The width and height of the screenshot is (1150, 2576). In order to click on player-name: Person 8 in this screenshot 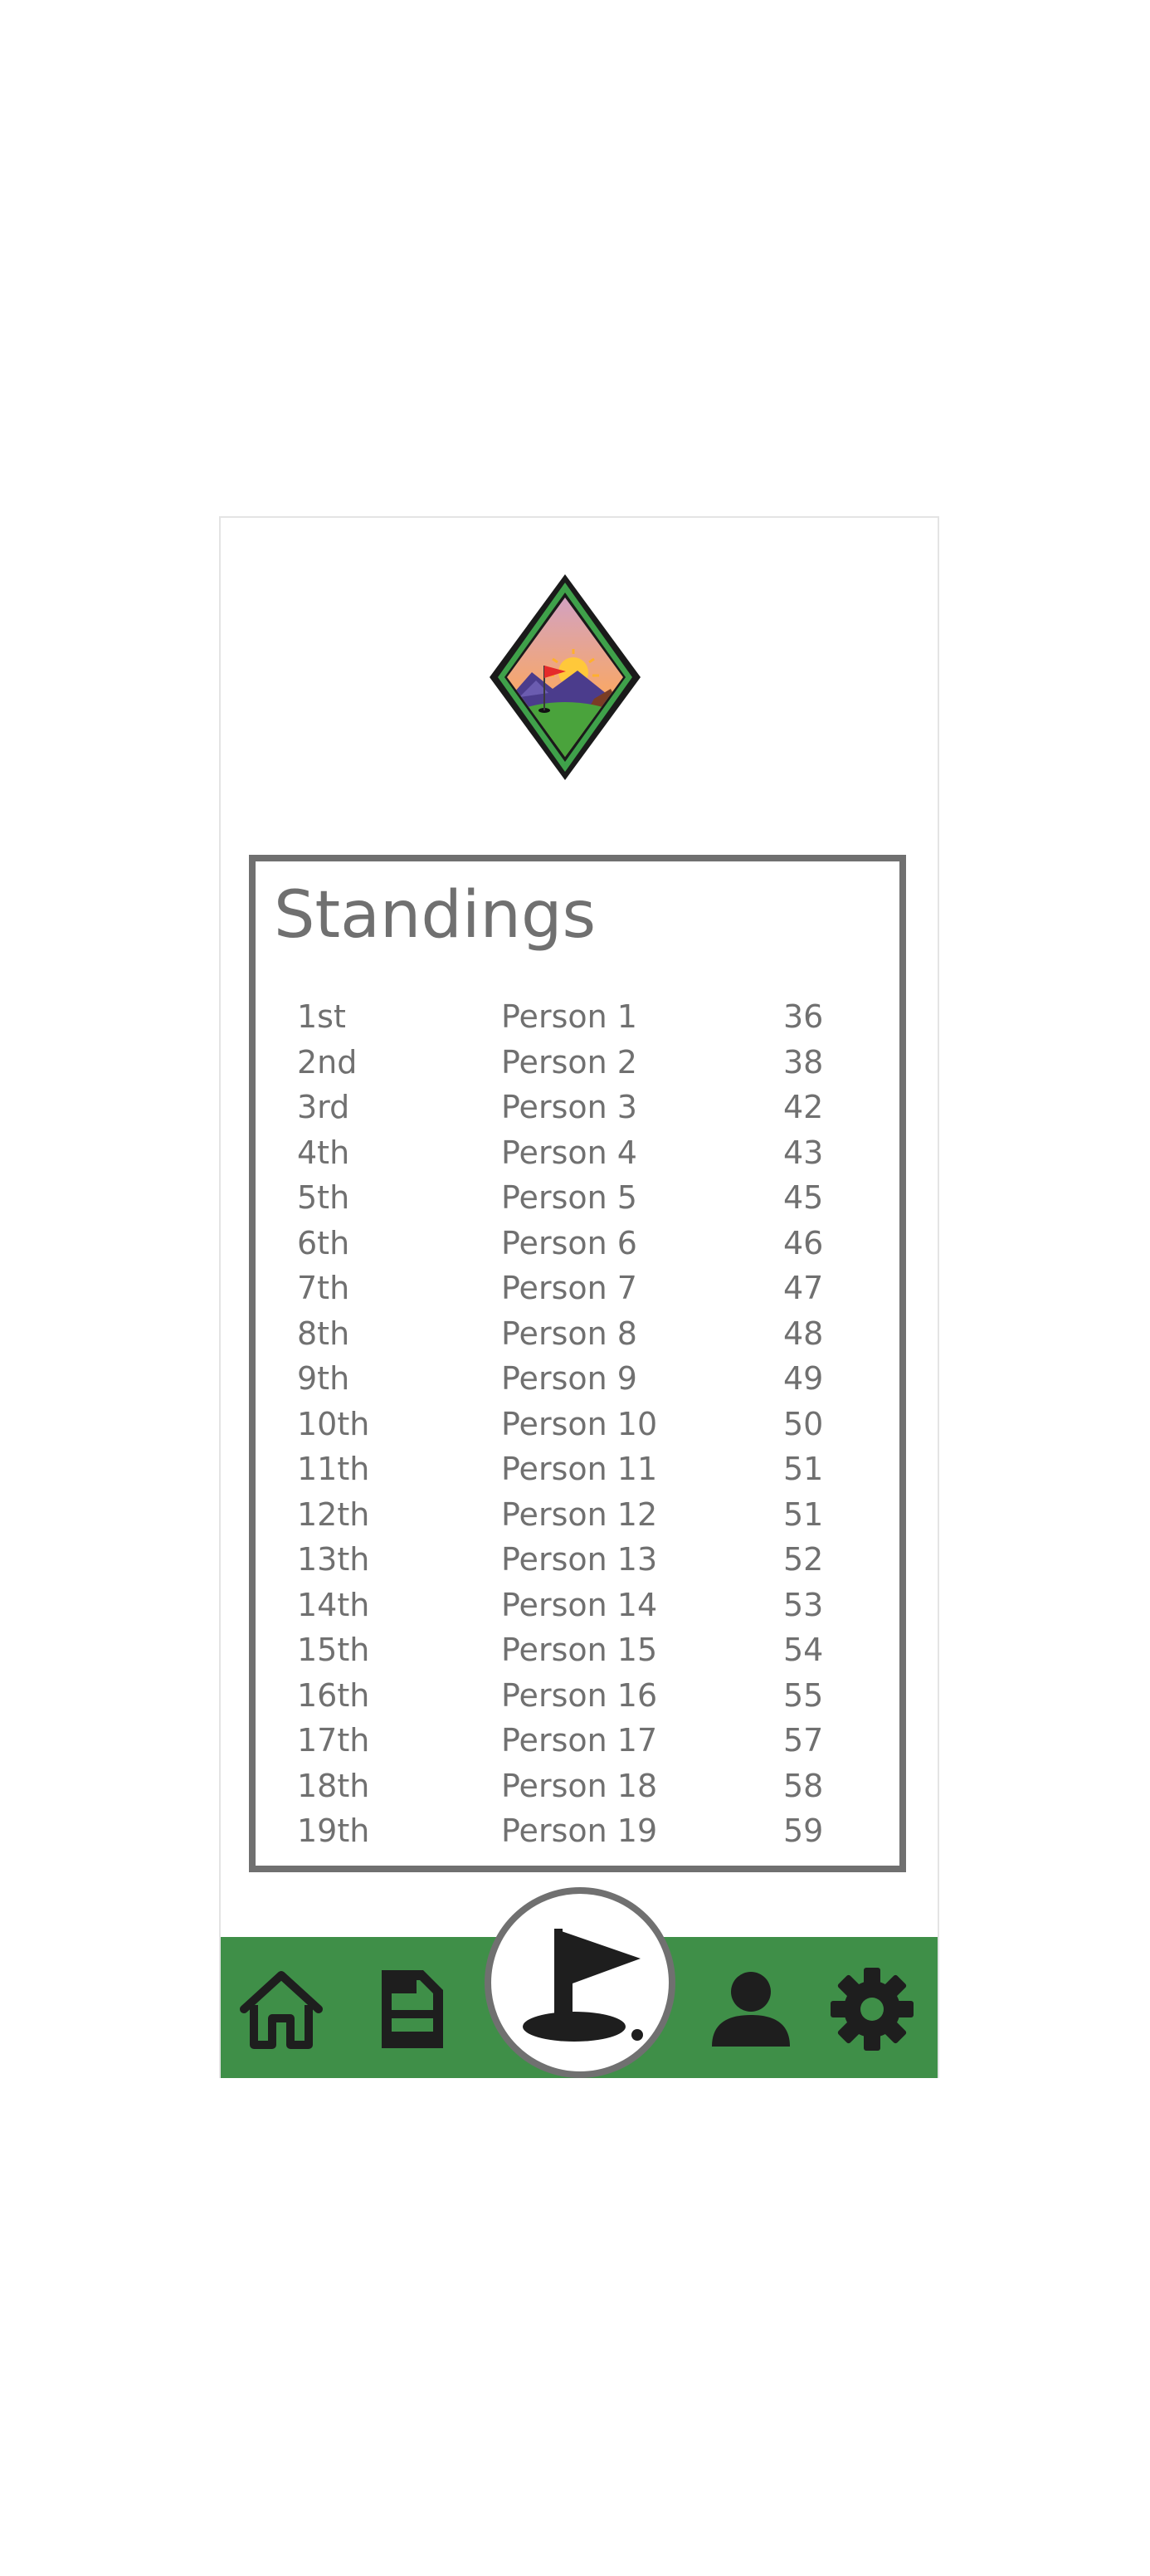, I will do `click(569, 1333)`.